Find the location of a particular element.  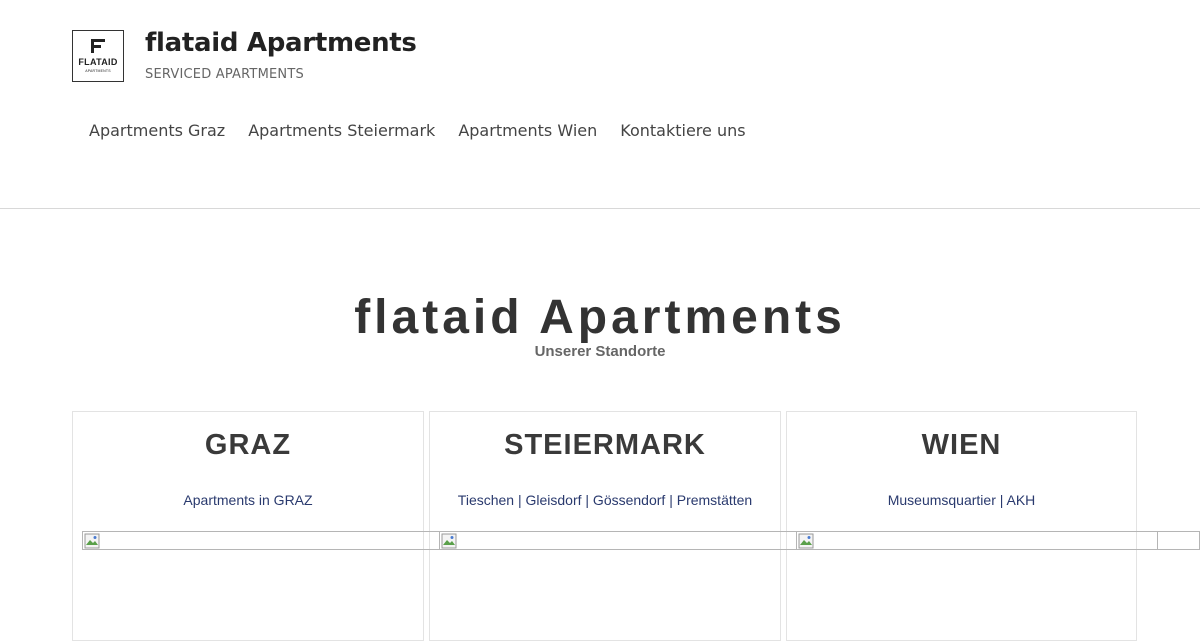

location-card-graz: GRAZ Apartments in GRAZ is located at coordinates (248, 526).